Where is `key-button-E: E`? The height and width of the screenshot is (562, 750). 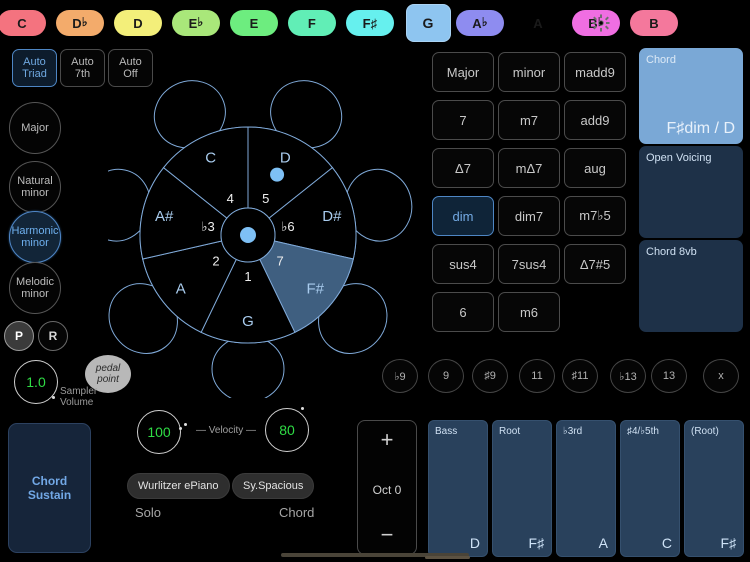
key-button-E: E is located at coordinates (254, 23).